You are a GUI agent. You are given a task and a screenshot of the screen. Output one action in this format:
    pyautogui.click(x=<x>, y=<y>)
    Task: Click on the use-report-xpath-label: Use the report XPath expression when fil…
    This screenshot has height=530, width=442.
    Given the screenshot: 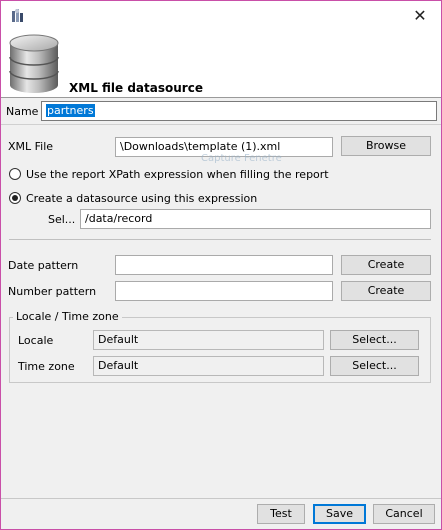 What is the action you would take?
    pyautogui.click(x=177, y=174)
    